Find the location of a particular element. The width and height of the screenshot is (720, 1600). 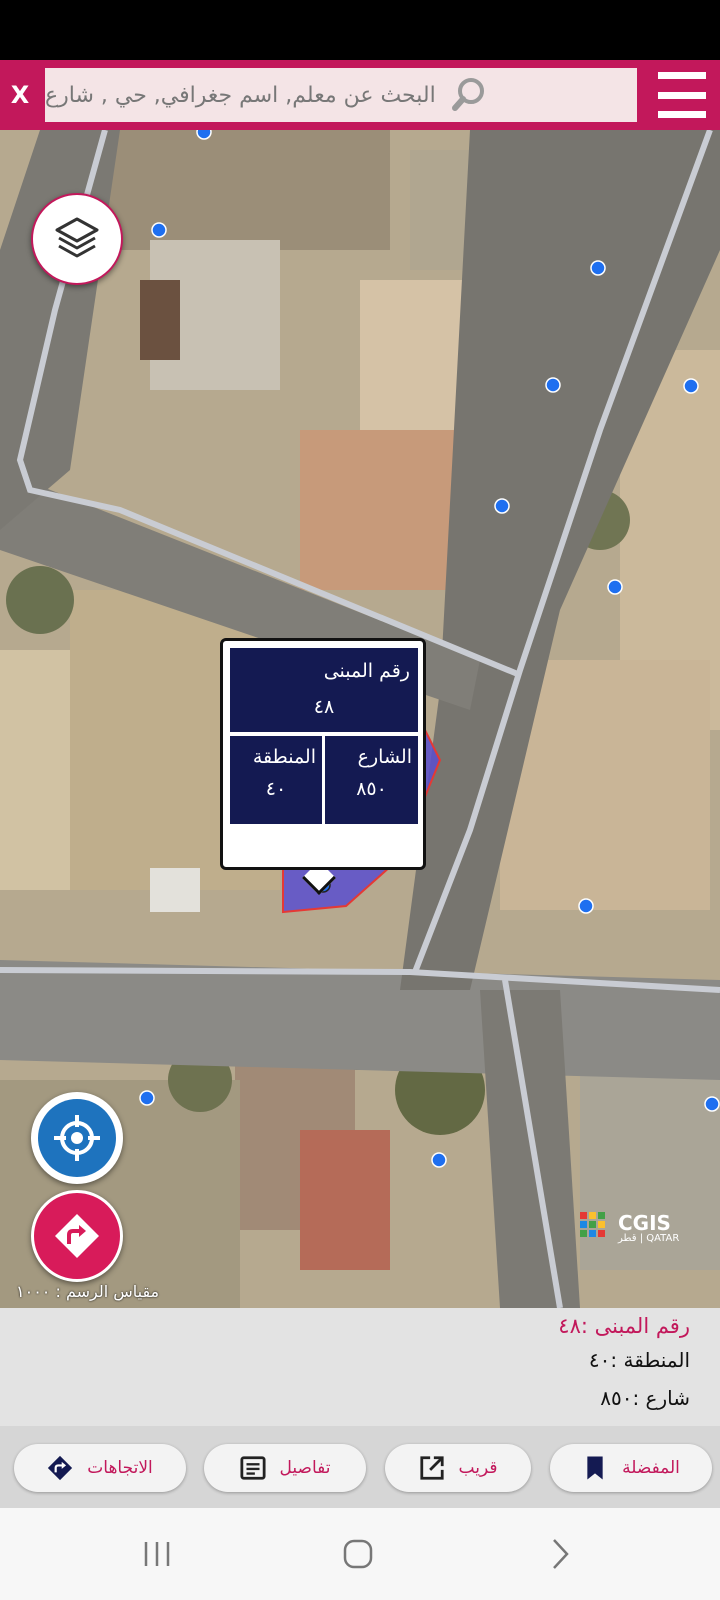

info-zone: المنطقة :٤٠ is located at coordinates (639, 1360).